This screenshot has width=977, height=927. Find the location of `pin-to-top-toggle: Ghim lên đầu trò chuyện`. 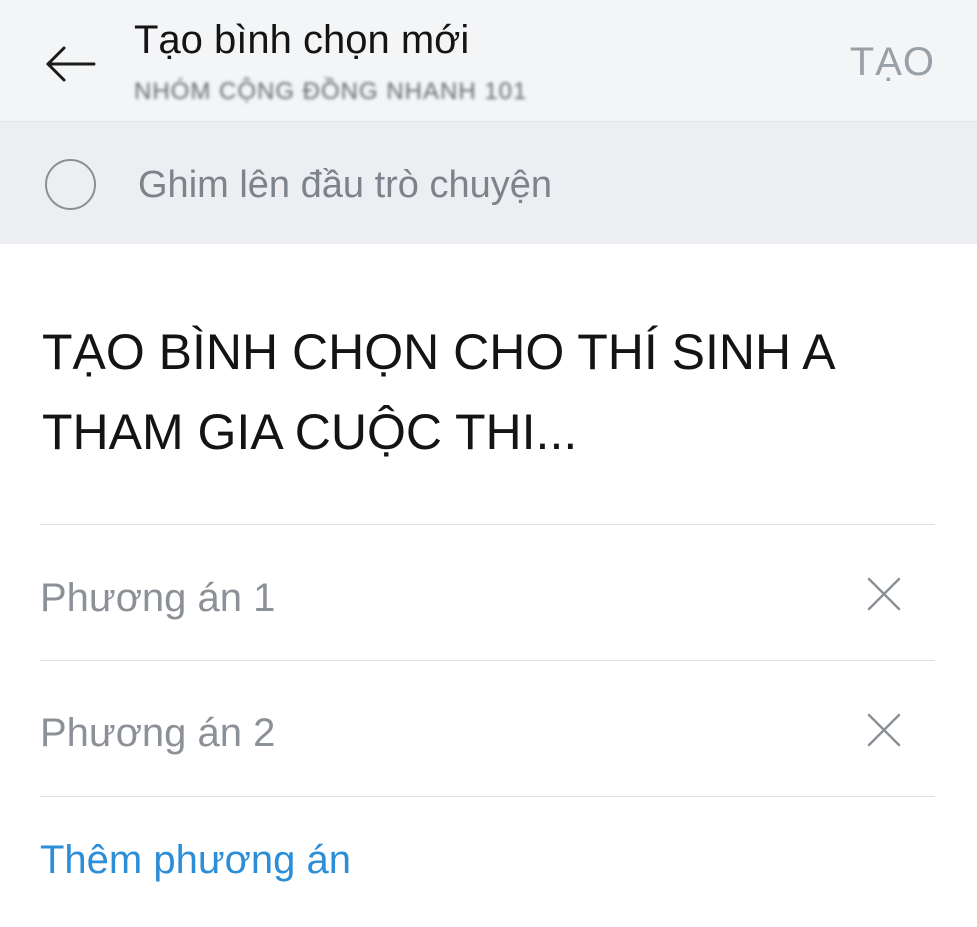

pin-to-top-toggle: Ghim lên đầu trò chuyện is located at coordinates (488, 183).